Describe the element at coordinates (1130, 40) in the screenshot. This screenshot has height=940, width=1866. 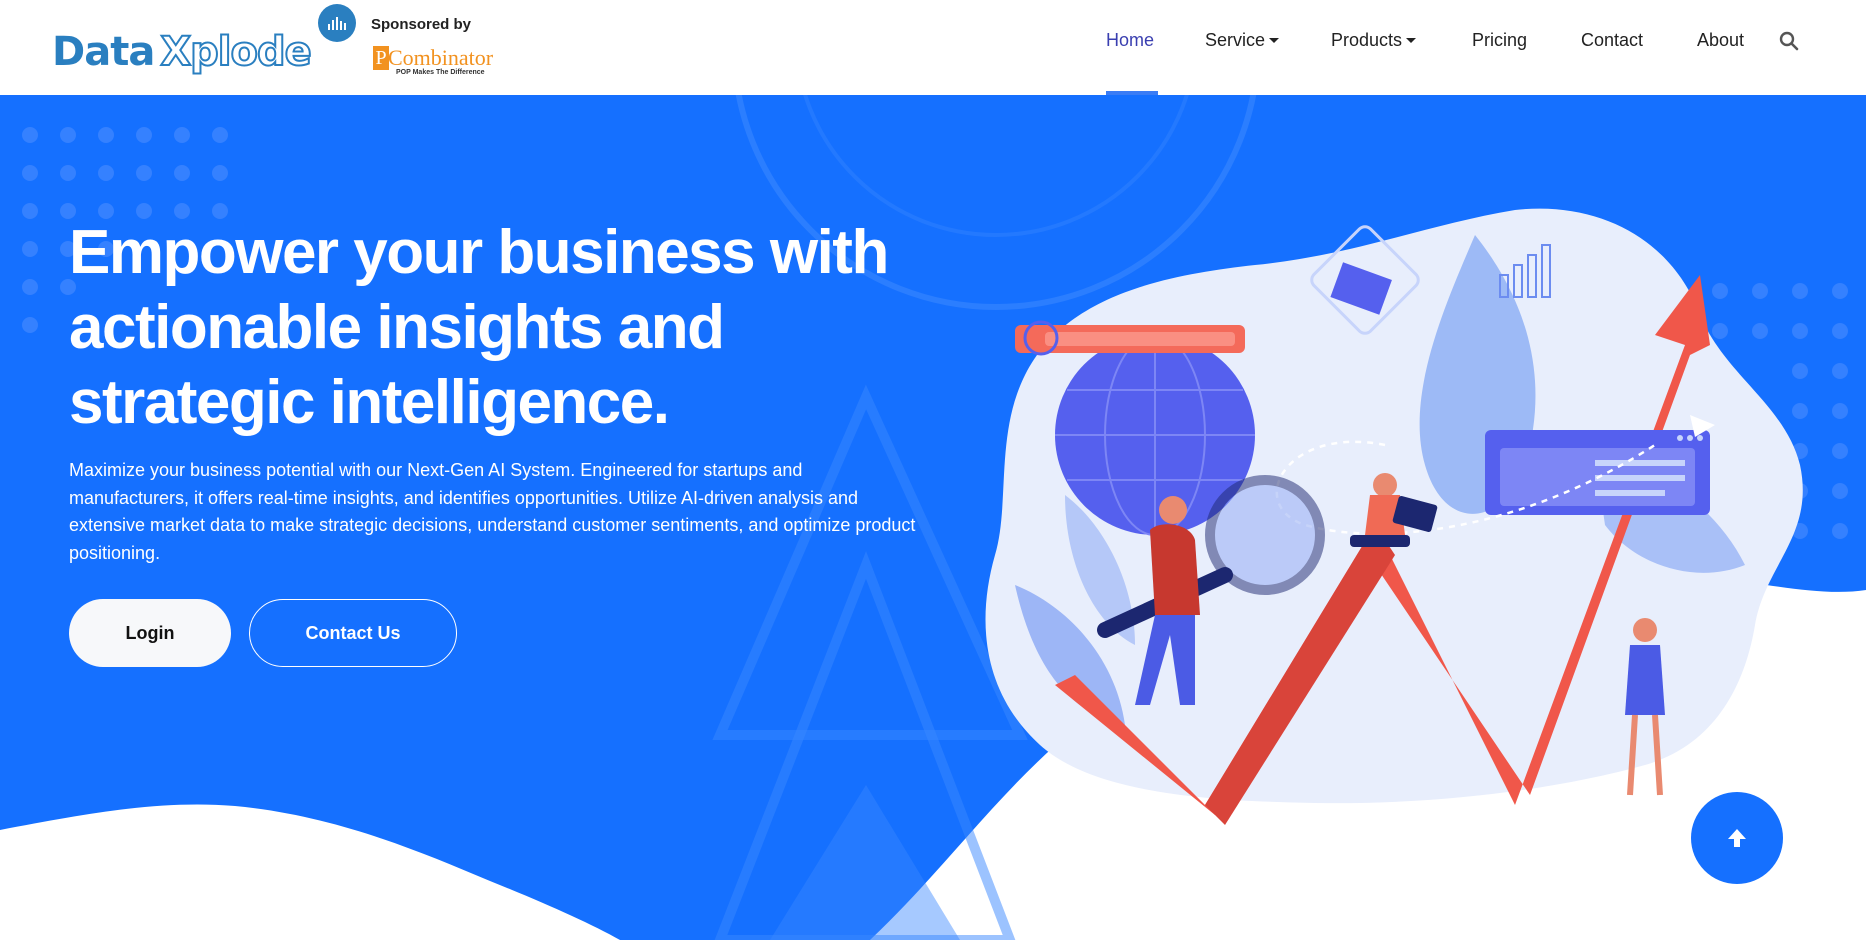
I see `nav-home: Home` at that location.